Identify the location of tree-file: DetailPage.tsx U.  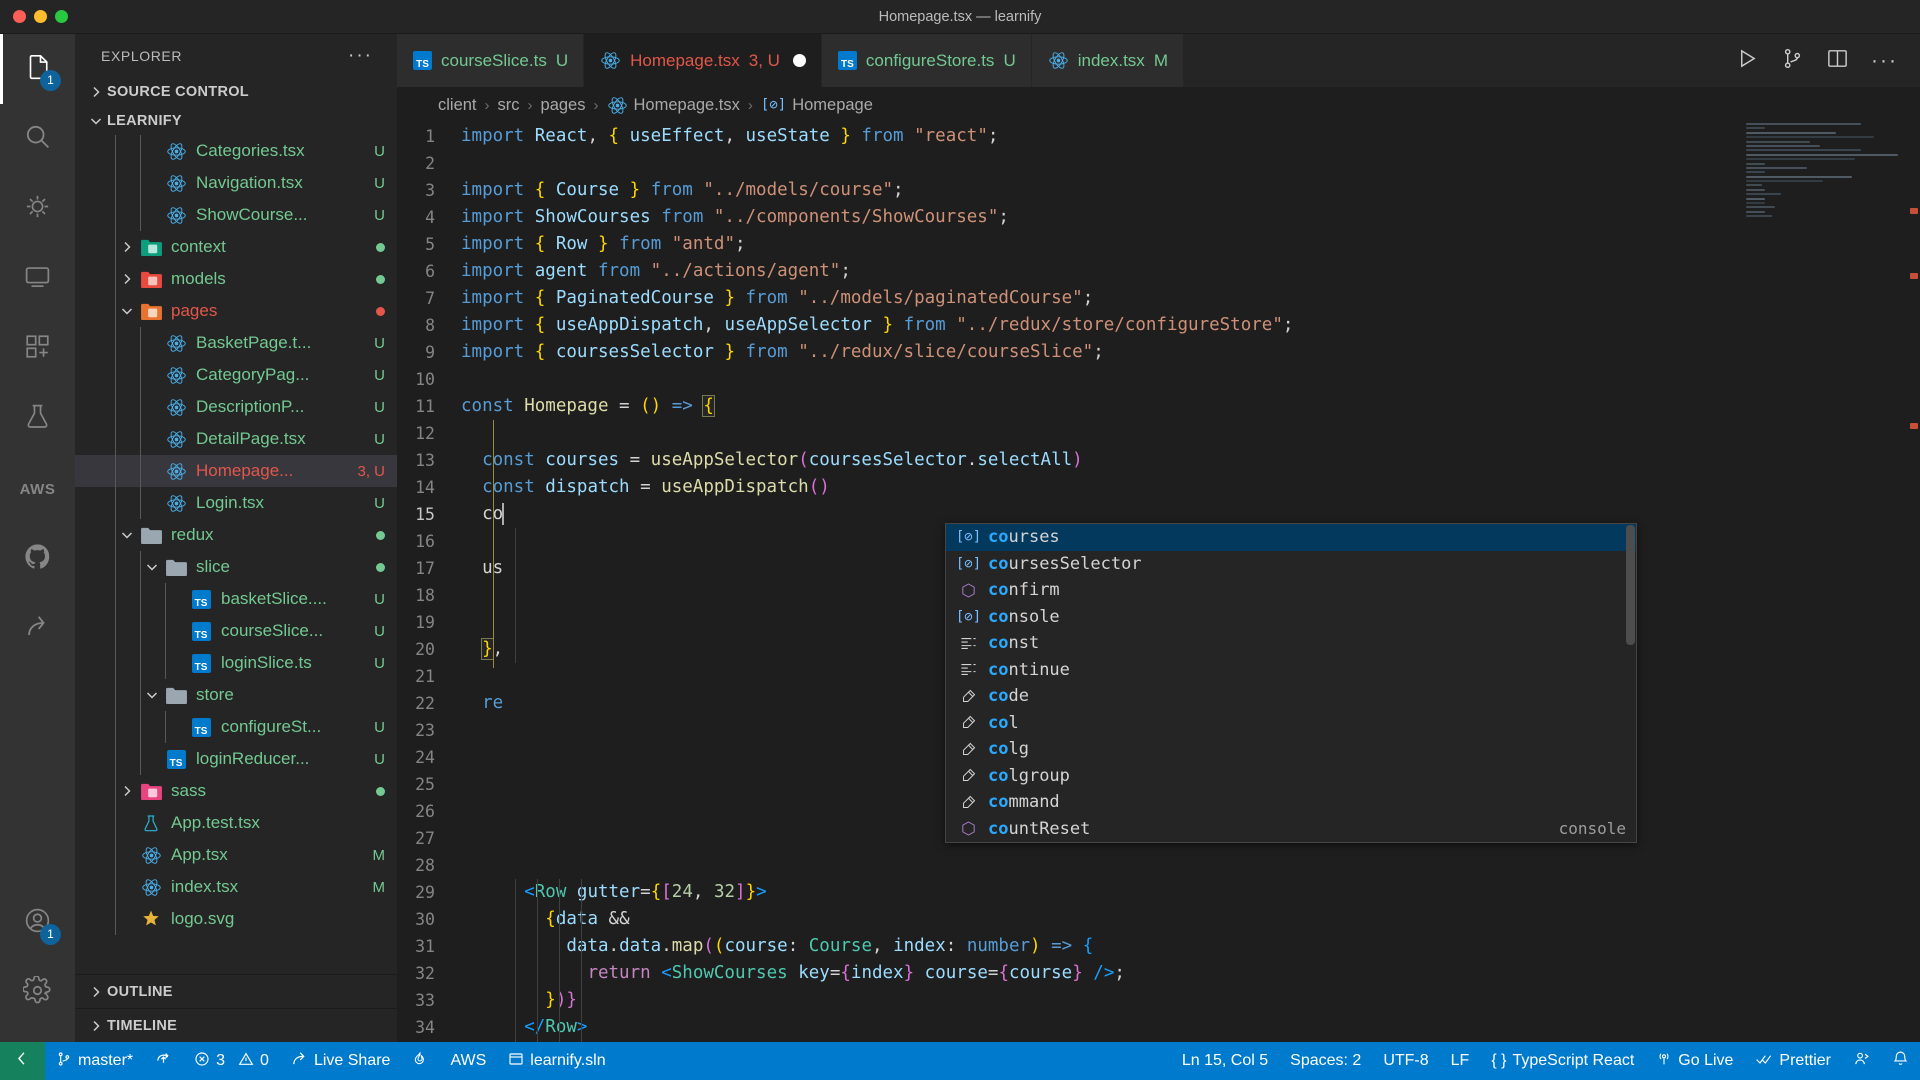
(236, 439).